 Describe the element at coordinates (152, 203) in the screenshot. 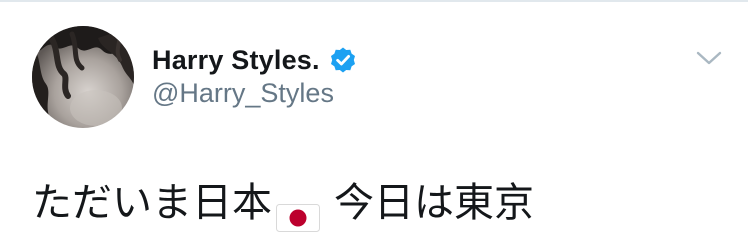

I see `tweet-text-part-1: ただいま日本` at that location.